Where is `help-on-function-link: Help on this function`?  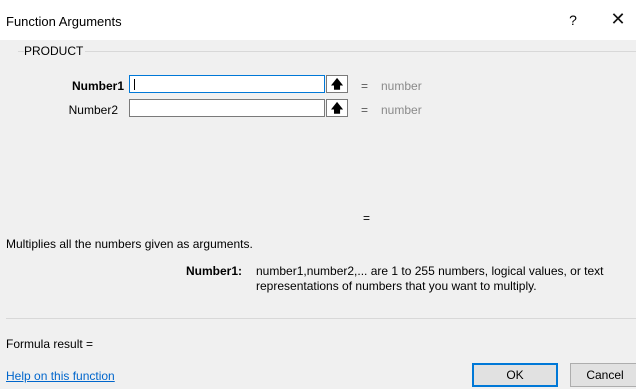
help-on-function-link: Help on this function is located at coordinates (60, 376).